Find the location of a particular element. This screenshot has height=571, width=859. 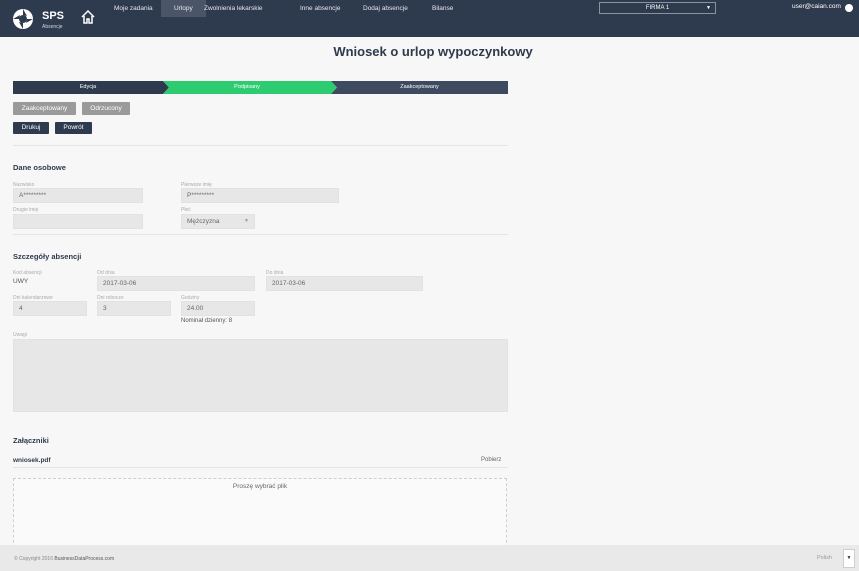

step-edycja: Edycja is located at coordinates (88, 87).